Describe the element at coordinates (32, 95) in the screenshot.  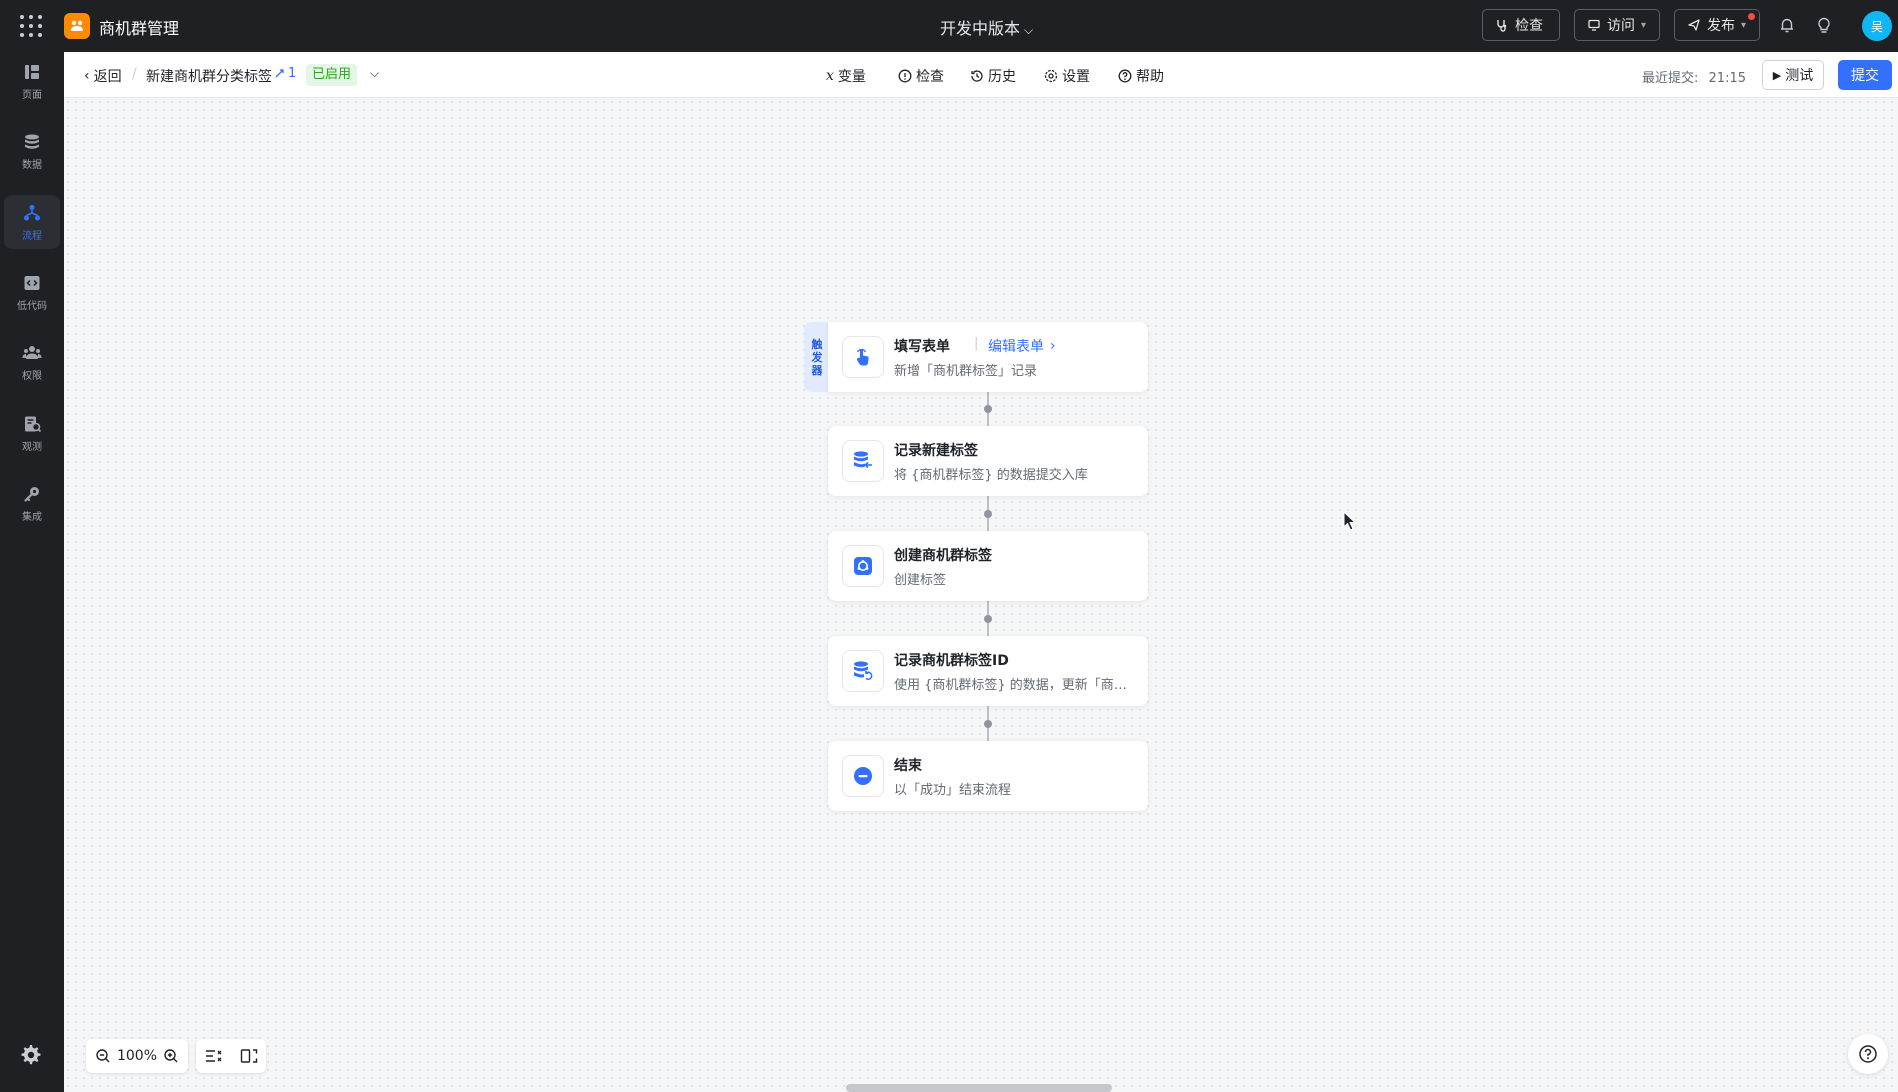
I see `sidebar-item-label: 页面` at that location.